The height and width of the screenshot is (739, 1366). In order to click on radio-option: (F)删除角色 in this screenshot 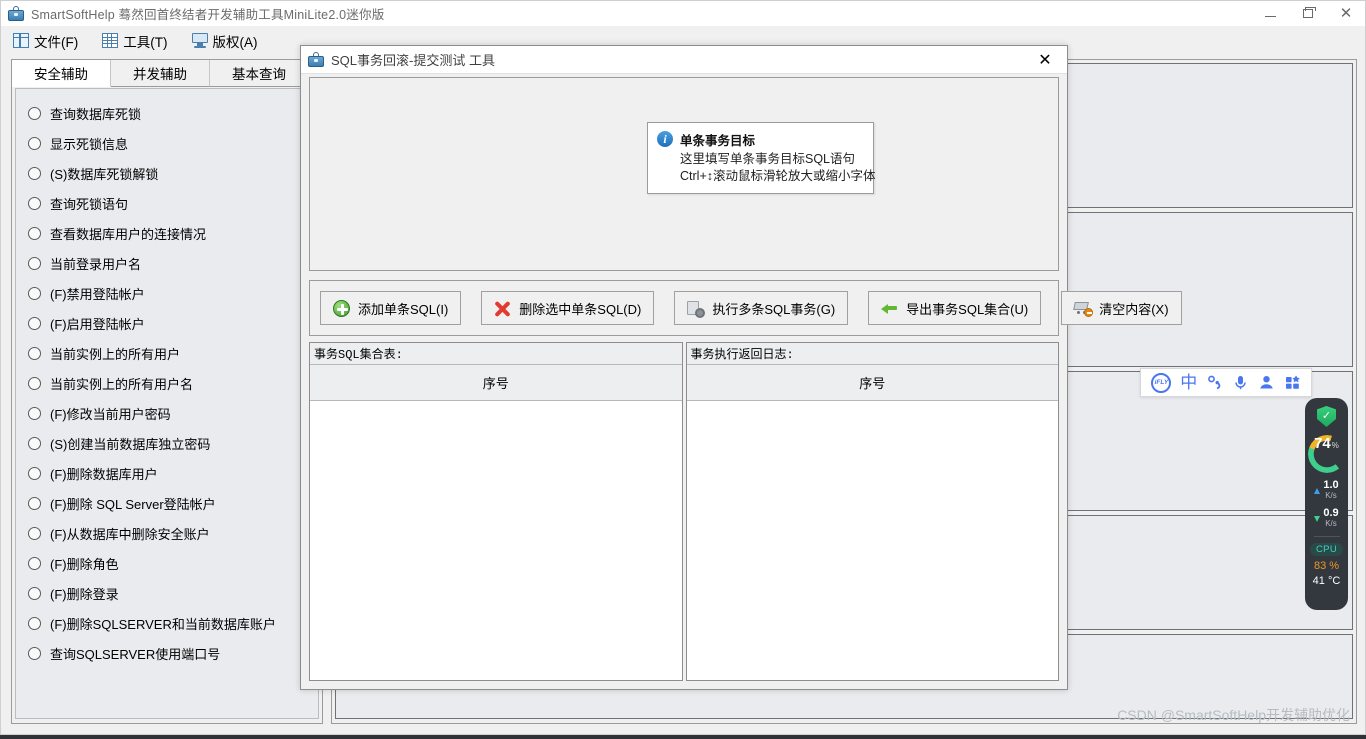, I will do `click(173, 563)`.